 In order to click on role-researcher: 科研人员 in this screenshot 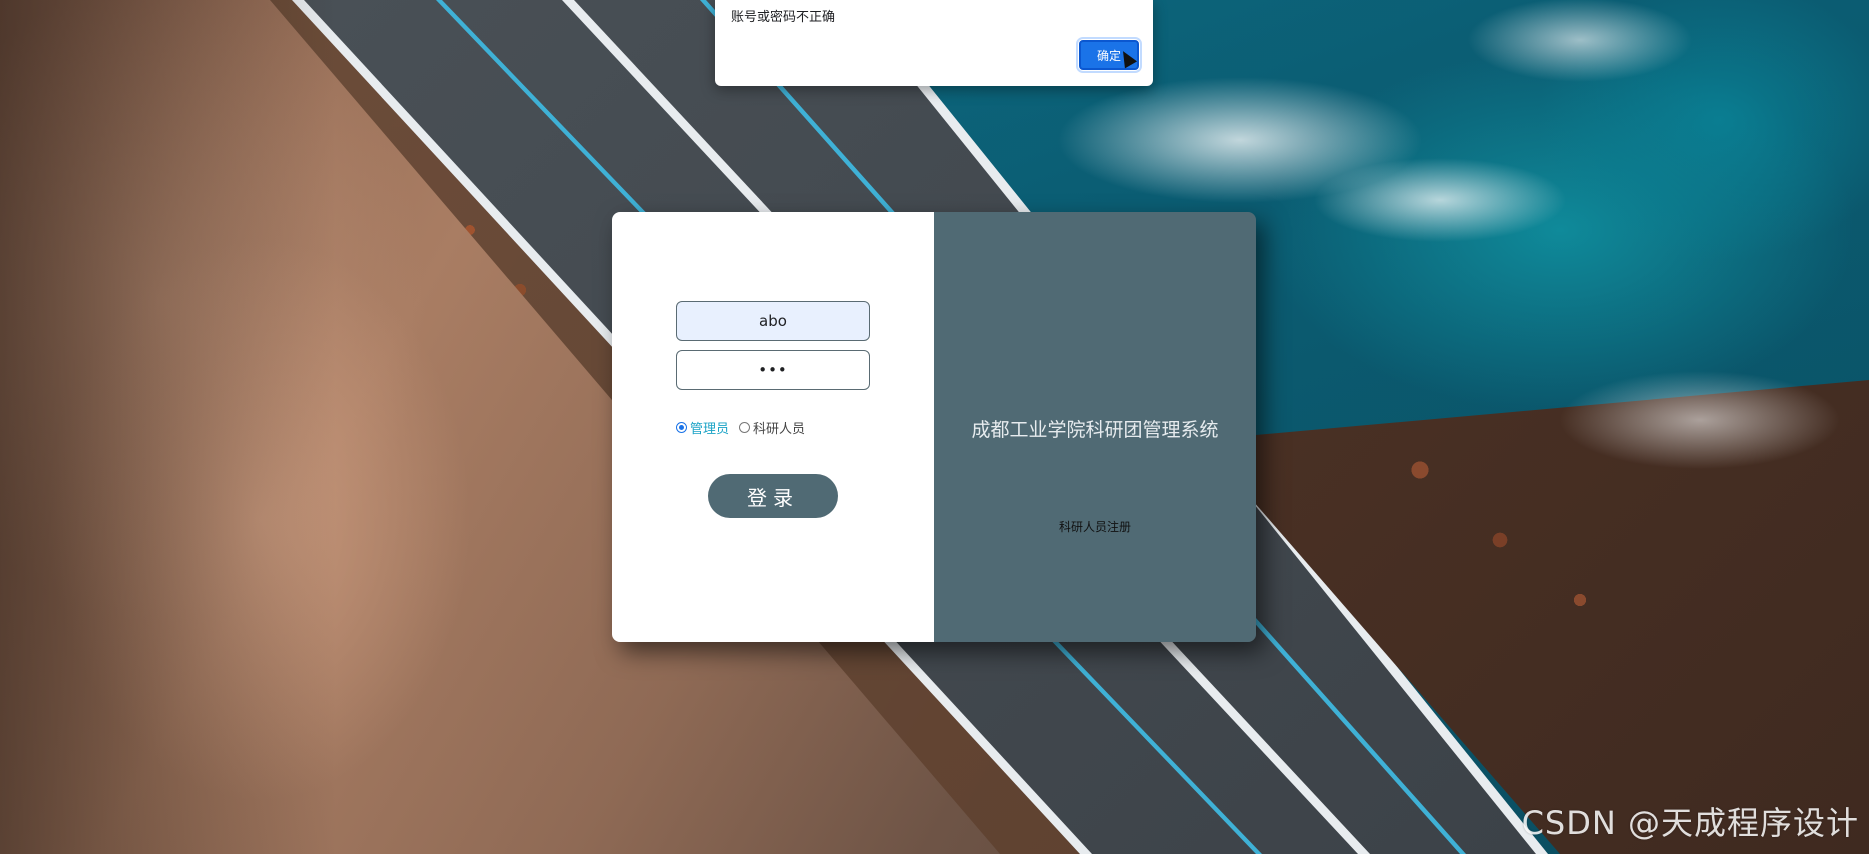, I will do `click(772, 427)`.